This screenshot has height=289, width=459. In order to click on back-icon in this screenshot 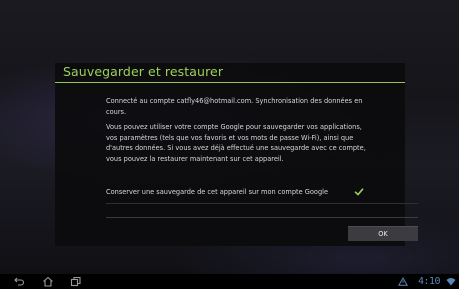, I will do `click(19, 281)`.